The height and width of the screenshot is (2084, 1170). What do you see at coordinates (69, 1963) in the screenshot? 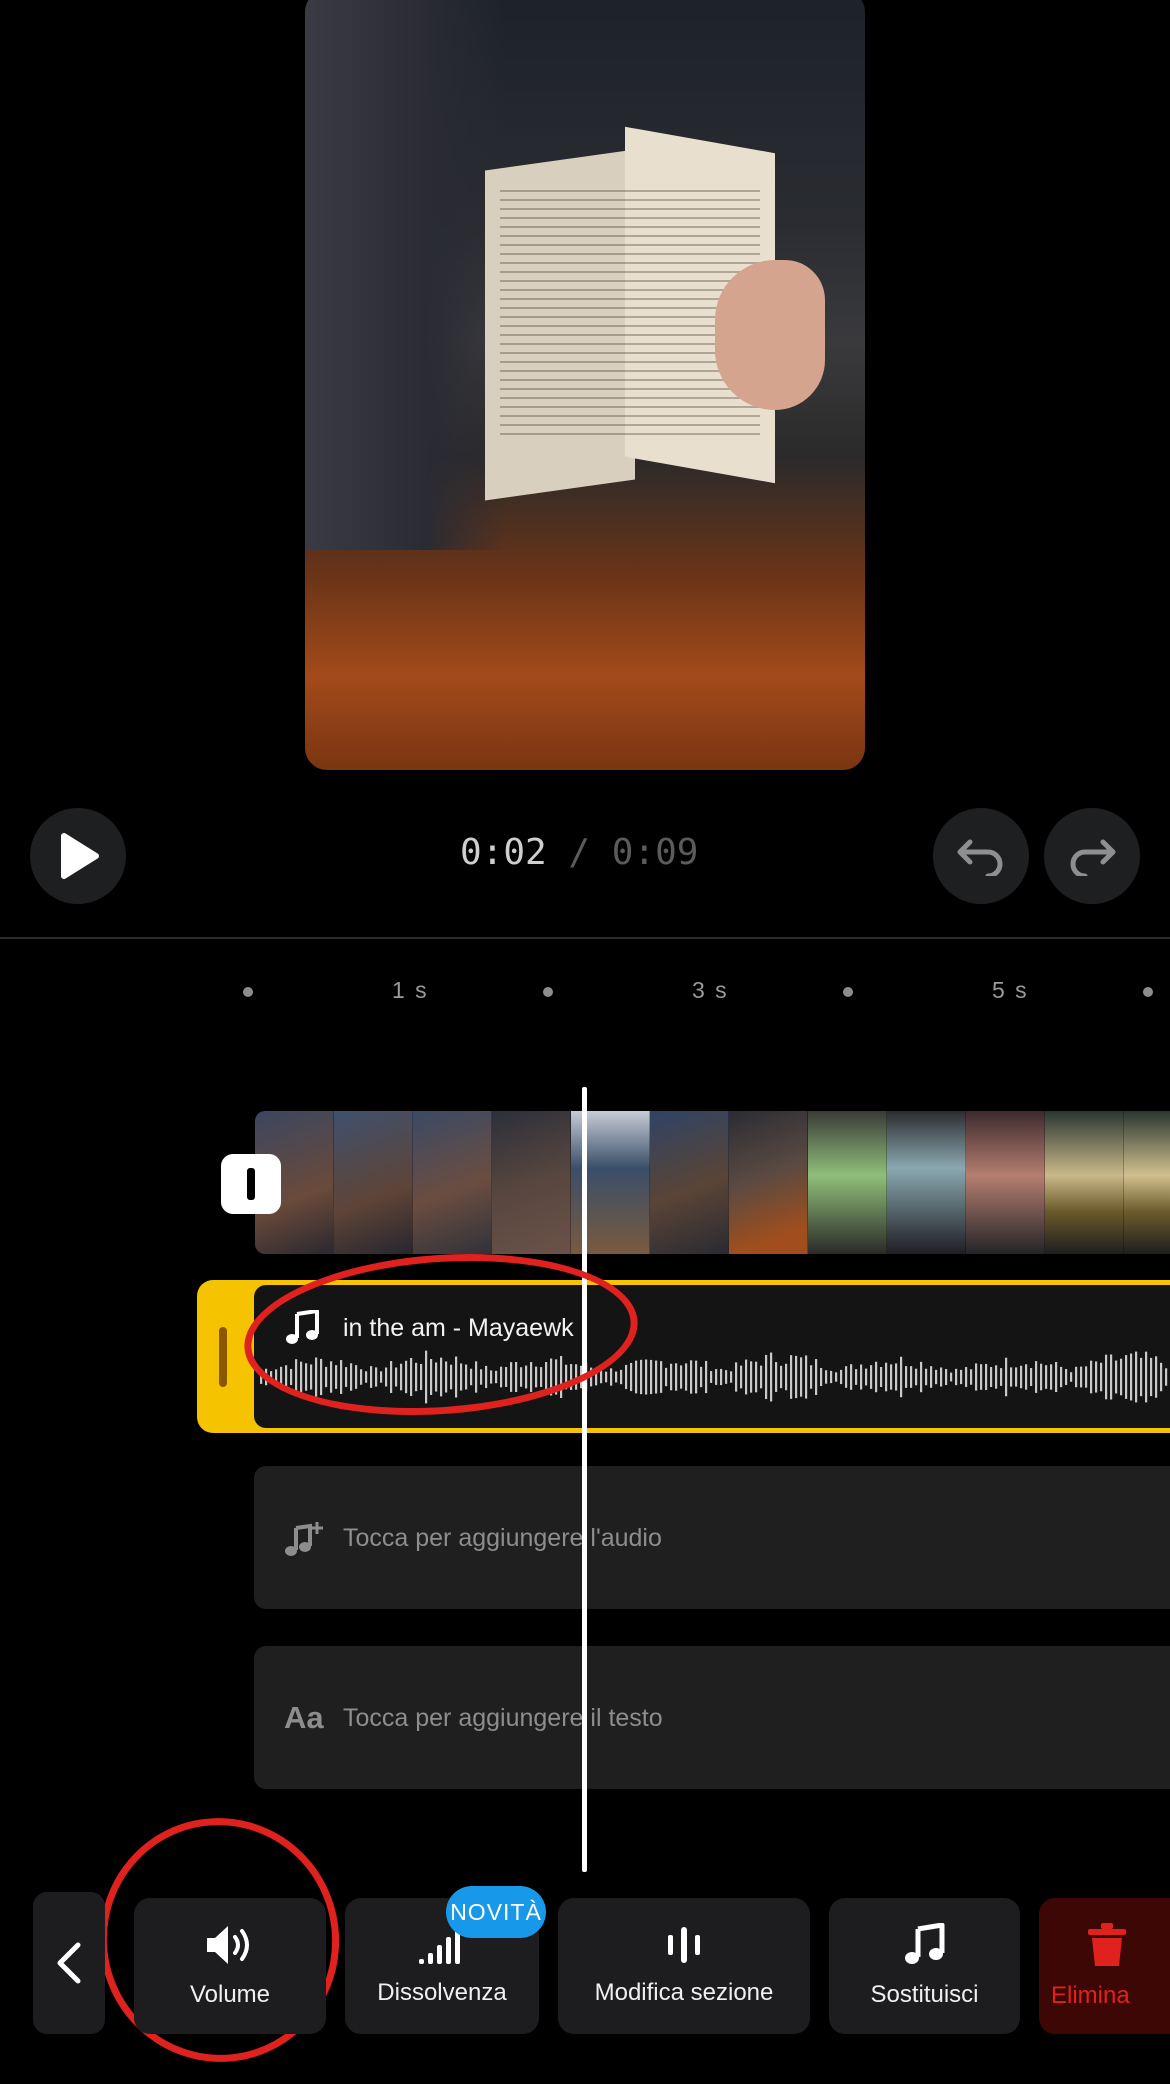
I see `back-button` at bounding box center [69, 1963].